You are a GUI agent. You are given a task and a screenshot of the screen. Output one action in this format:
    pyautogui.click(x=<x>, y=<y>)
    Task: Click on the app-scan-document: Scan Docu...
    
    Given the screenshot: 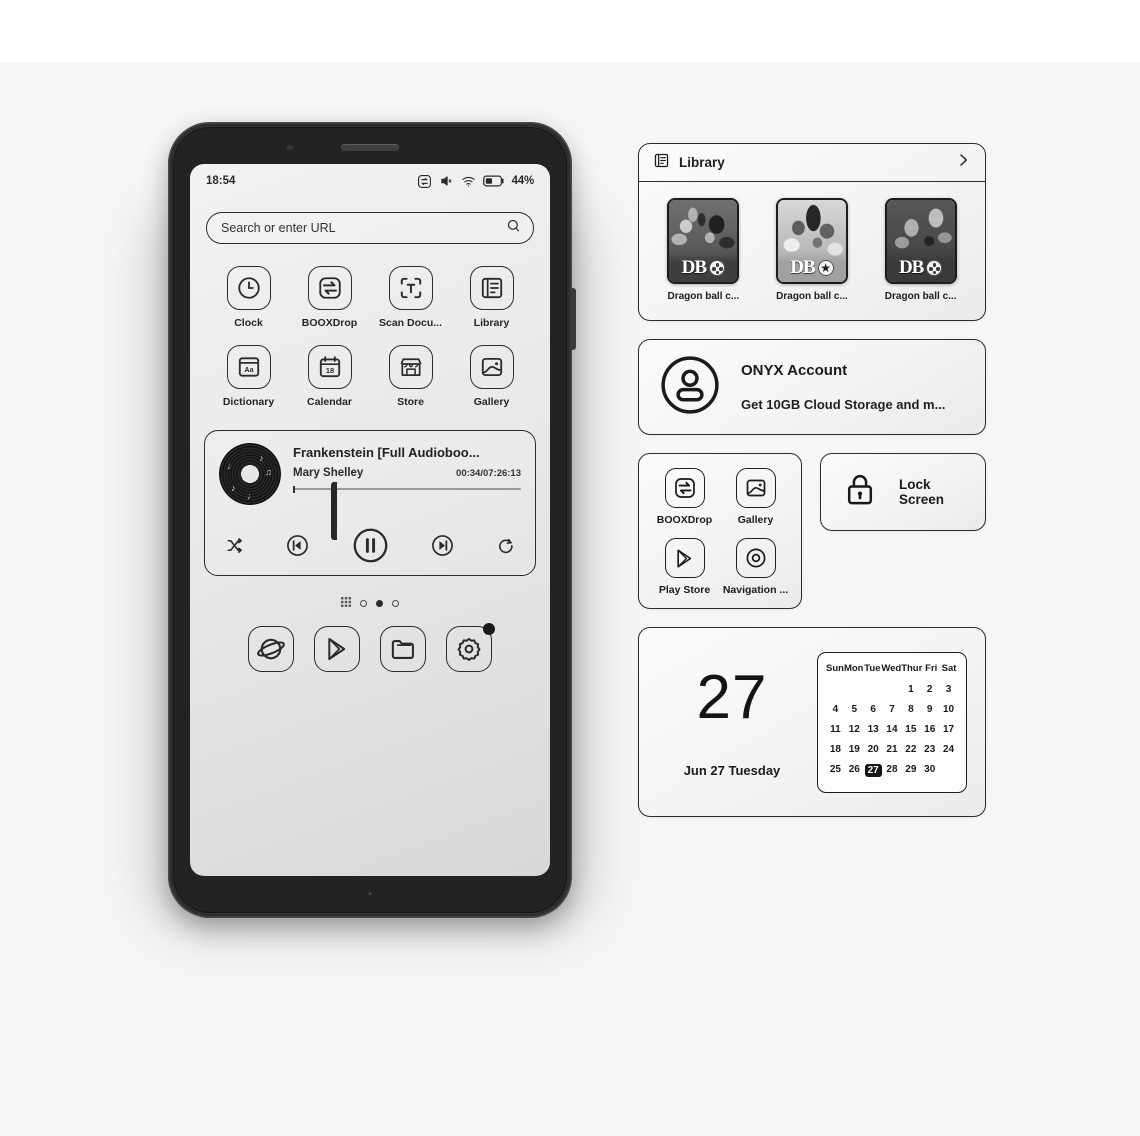 What is the action you would take?
    pyautogui.click(x=410, y=297)
    